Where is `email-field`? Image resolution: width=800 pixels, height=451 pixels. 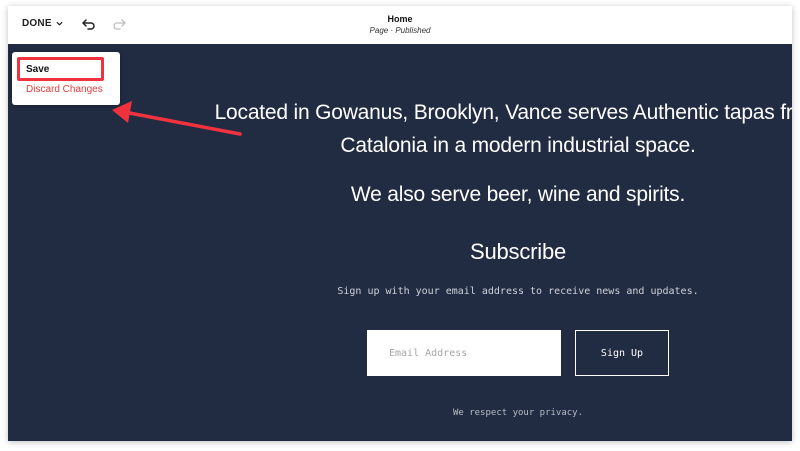 email-field is located at coordinates (464, 353).